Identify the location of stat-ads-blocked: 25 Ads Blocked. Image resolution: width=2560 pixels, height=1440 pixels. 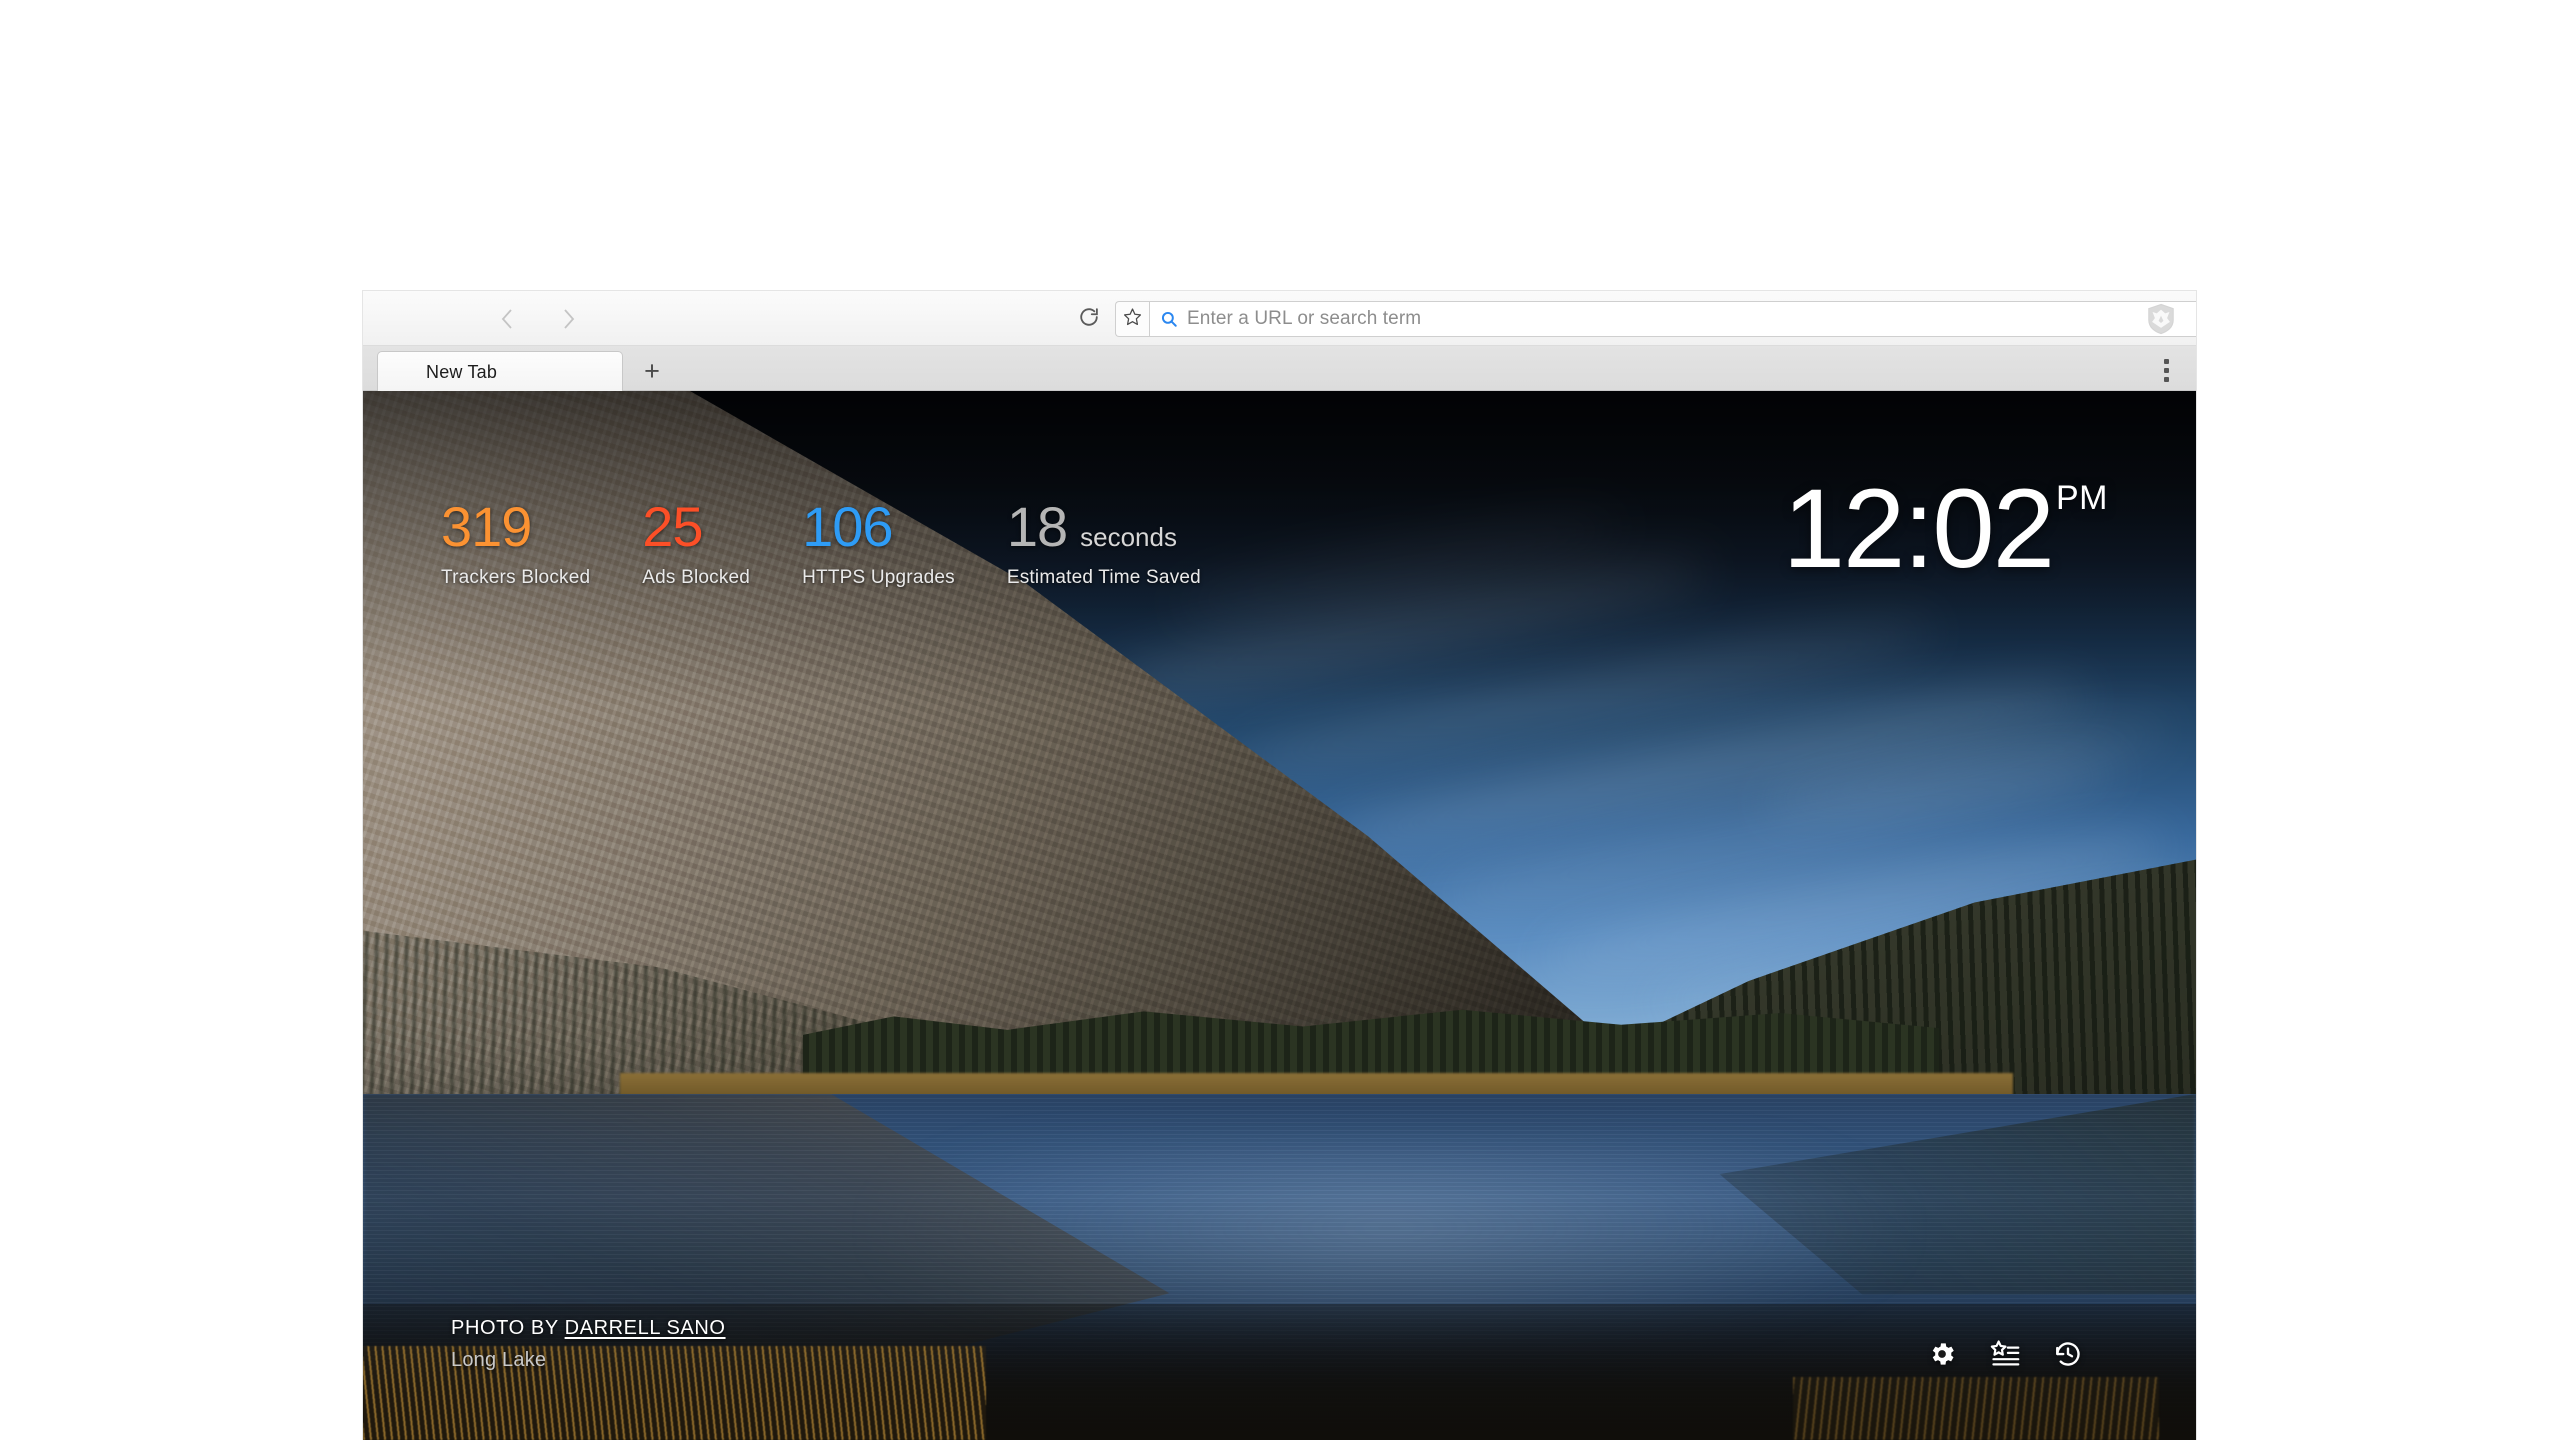
(696, 544).